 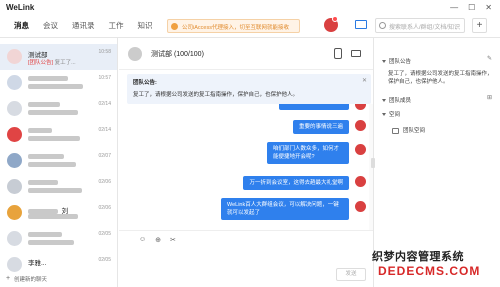 I want to click on emoji-icon: ☺, so click(x=142, y=240).